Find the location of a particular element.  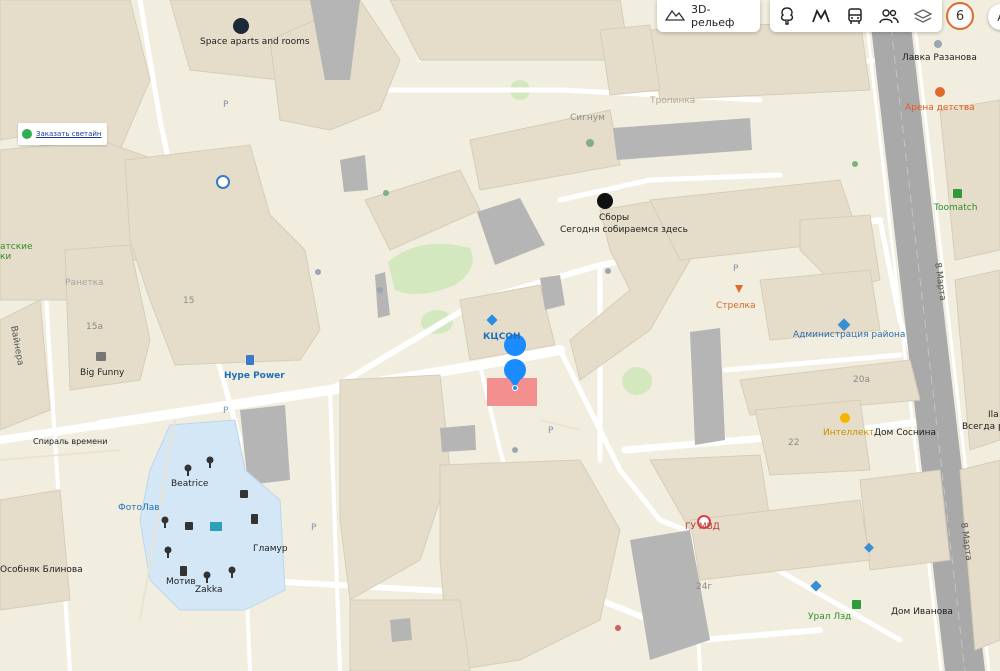

toomatch-icon is located at coordinates (957, 193).